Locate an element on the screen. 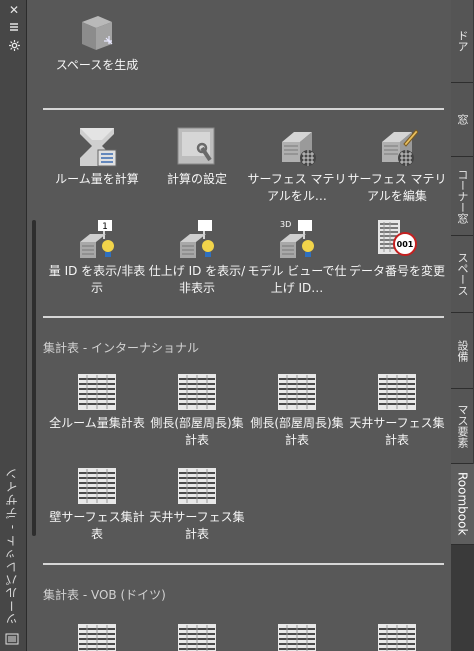 The image size is (474, 651). tab-equipment: 設備 is located at coordinates (462, 351).